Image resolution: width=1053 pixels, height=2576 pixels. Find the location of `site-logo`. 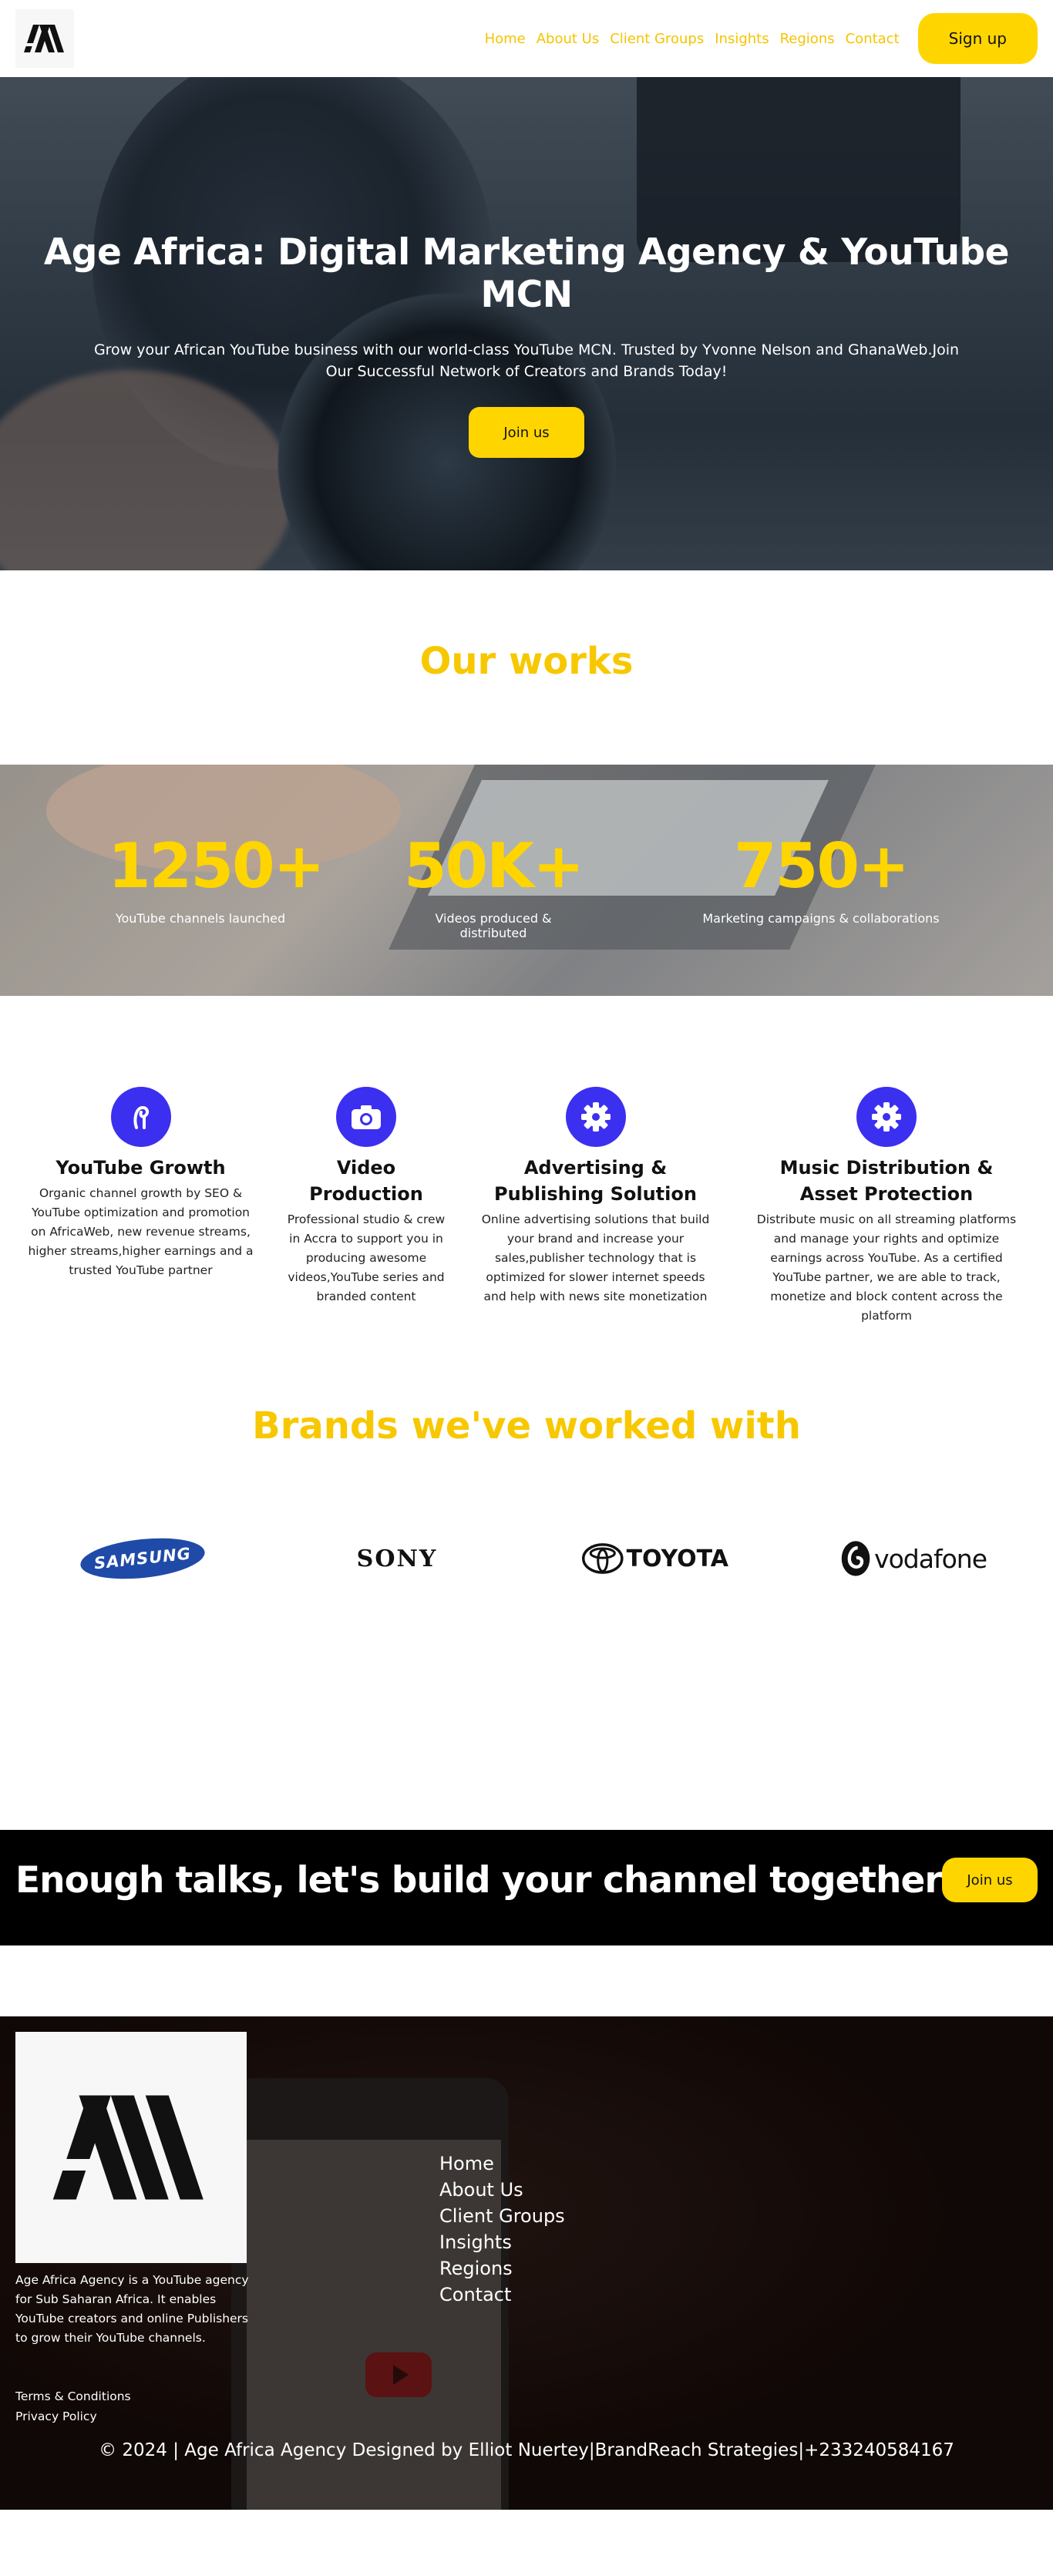

site-logo is located at coordinates (44, 38).